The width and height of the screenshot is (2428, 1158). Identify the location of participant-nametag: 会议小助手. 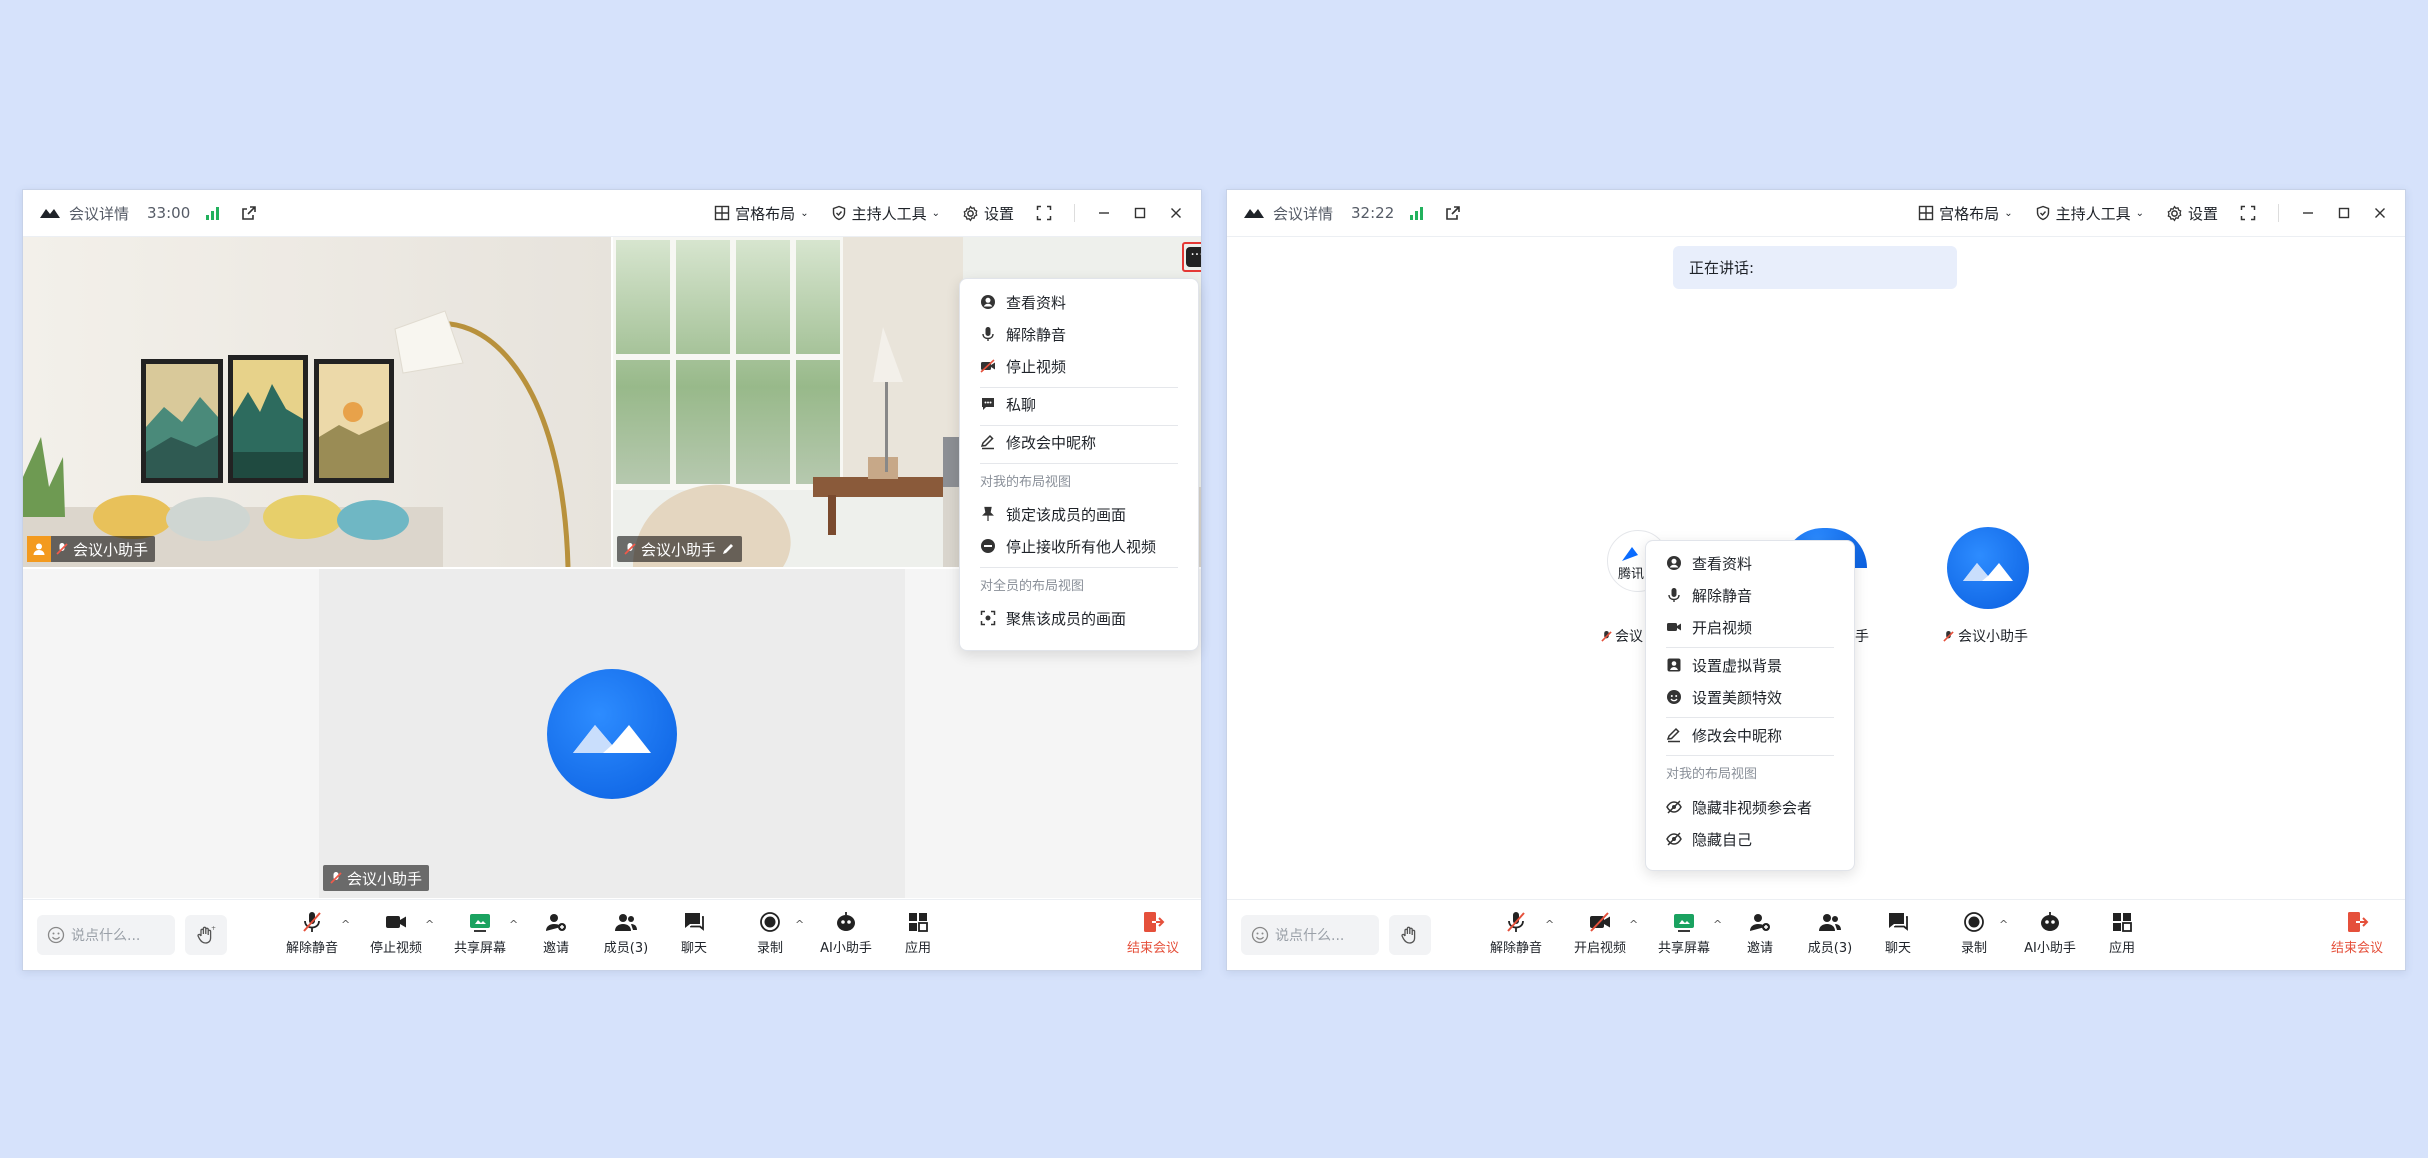
(680, 549).